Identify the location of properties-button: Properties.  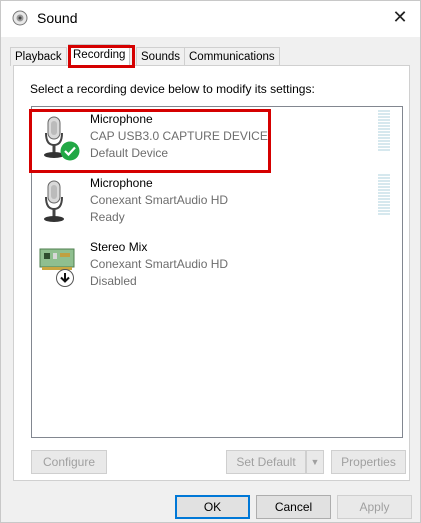
(368, 462).